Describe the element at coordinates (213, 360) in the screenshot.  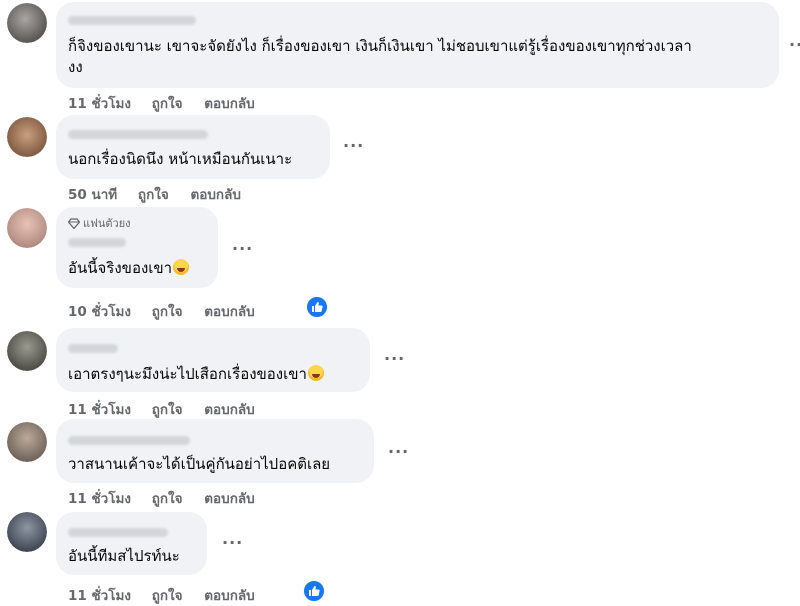
I see `comment-bubble: เอาตรงๆนะมึงน่ะไปเสือกเรื่องของเขา` at that location.